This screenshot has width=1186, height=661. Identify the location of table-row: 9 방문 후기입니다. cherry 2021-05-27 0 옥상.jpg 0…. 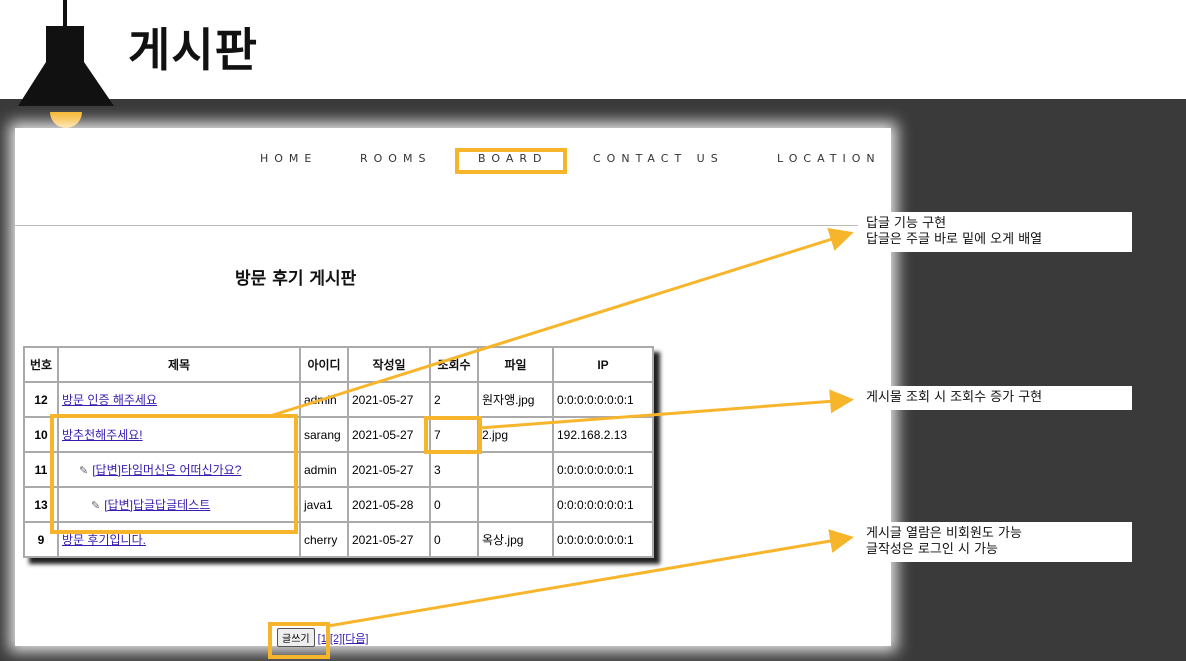
(338, 539).